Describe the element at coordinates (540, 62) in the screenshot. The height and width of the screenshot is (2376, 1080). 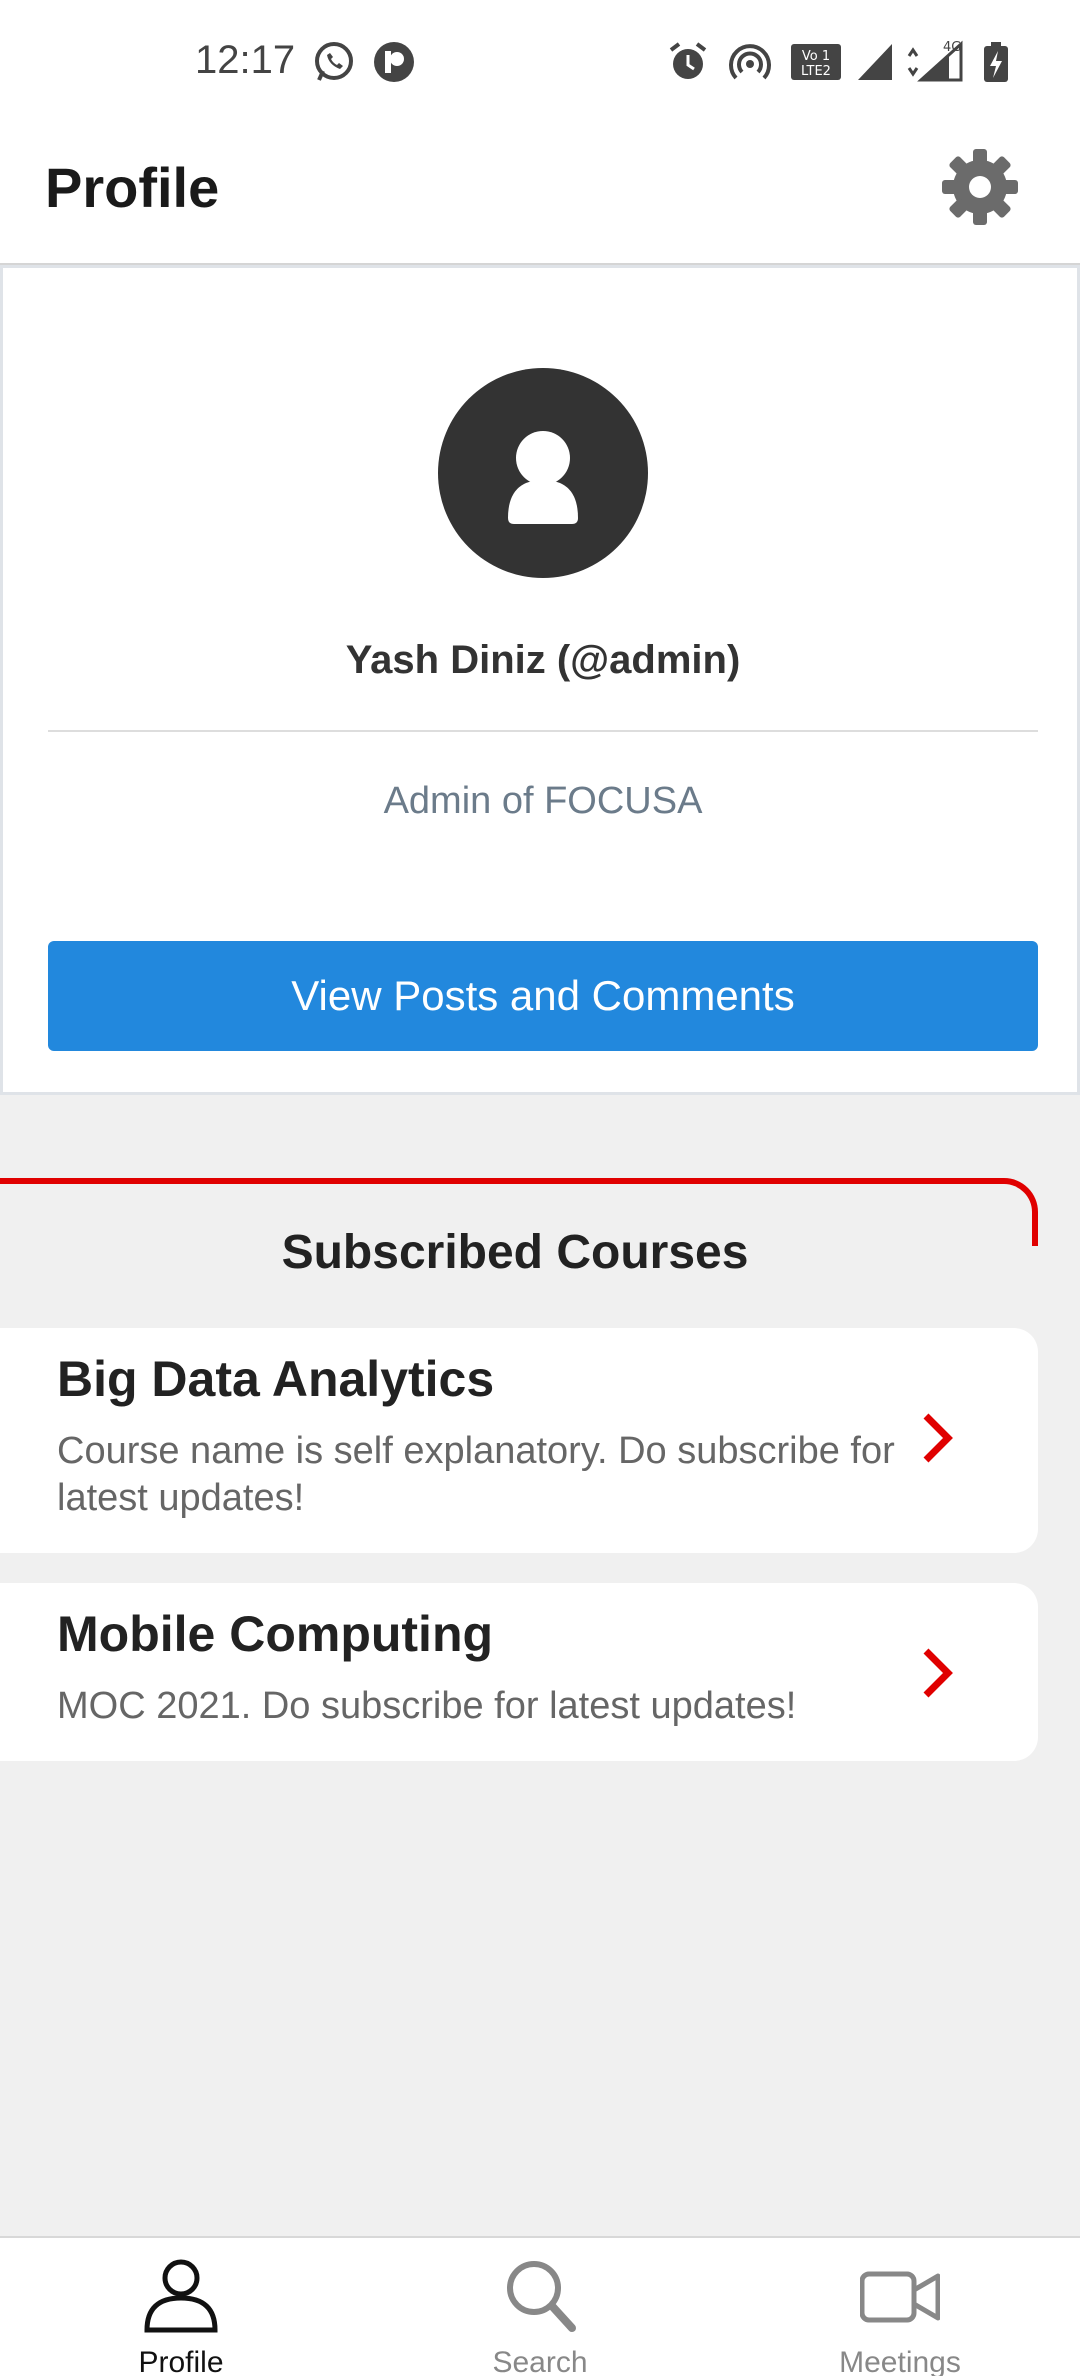
I see `status-bar: 12:17 Vo 1 LTE2 4G` at that location.